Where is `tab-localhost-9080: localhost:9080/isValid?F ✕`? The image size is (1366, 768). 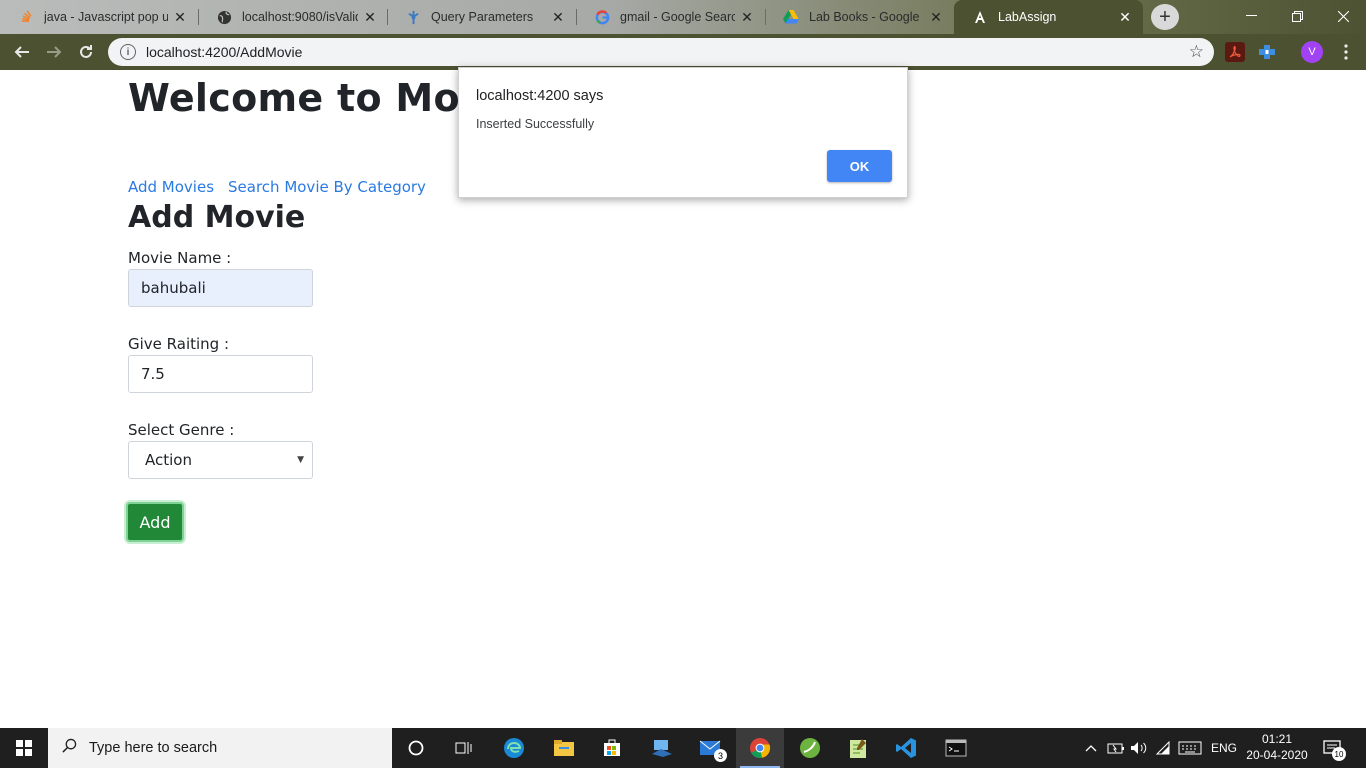 tab-localhost-9080: localhost:9080/isValid?F ✕ is located at coordinates (293, 17).